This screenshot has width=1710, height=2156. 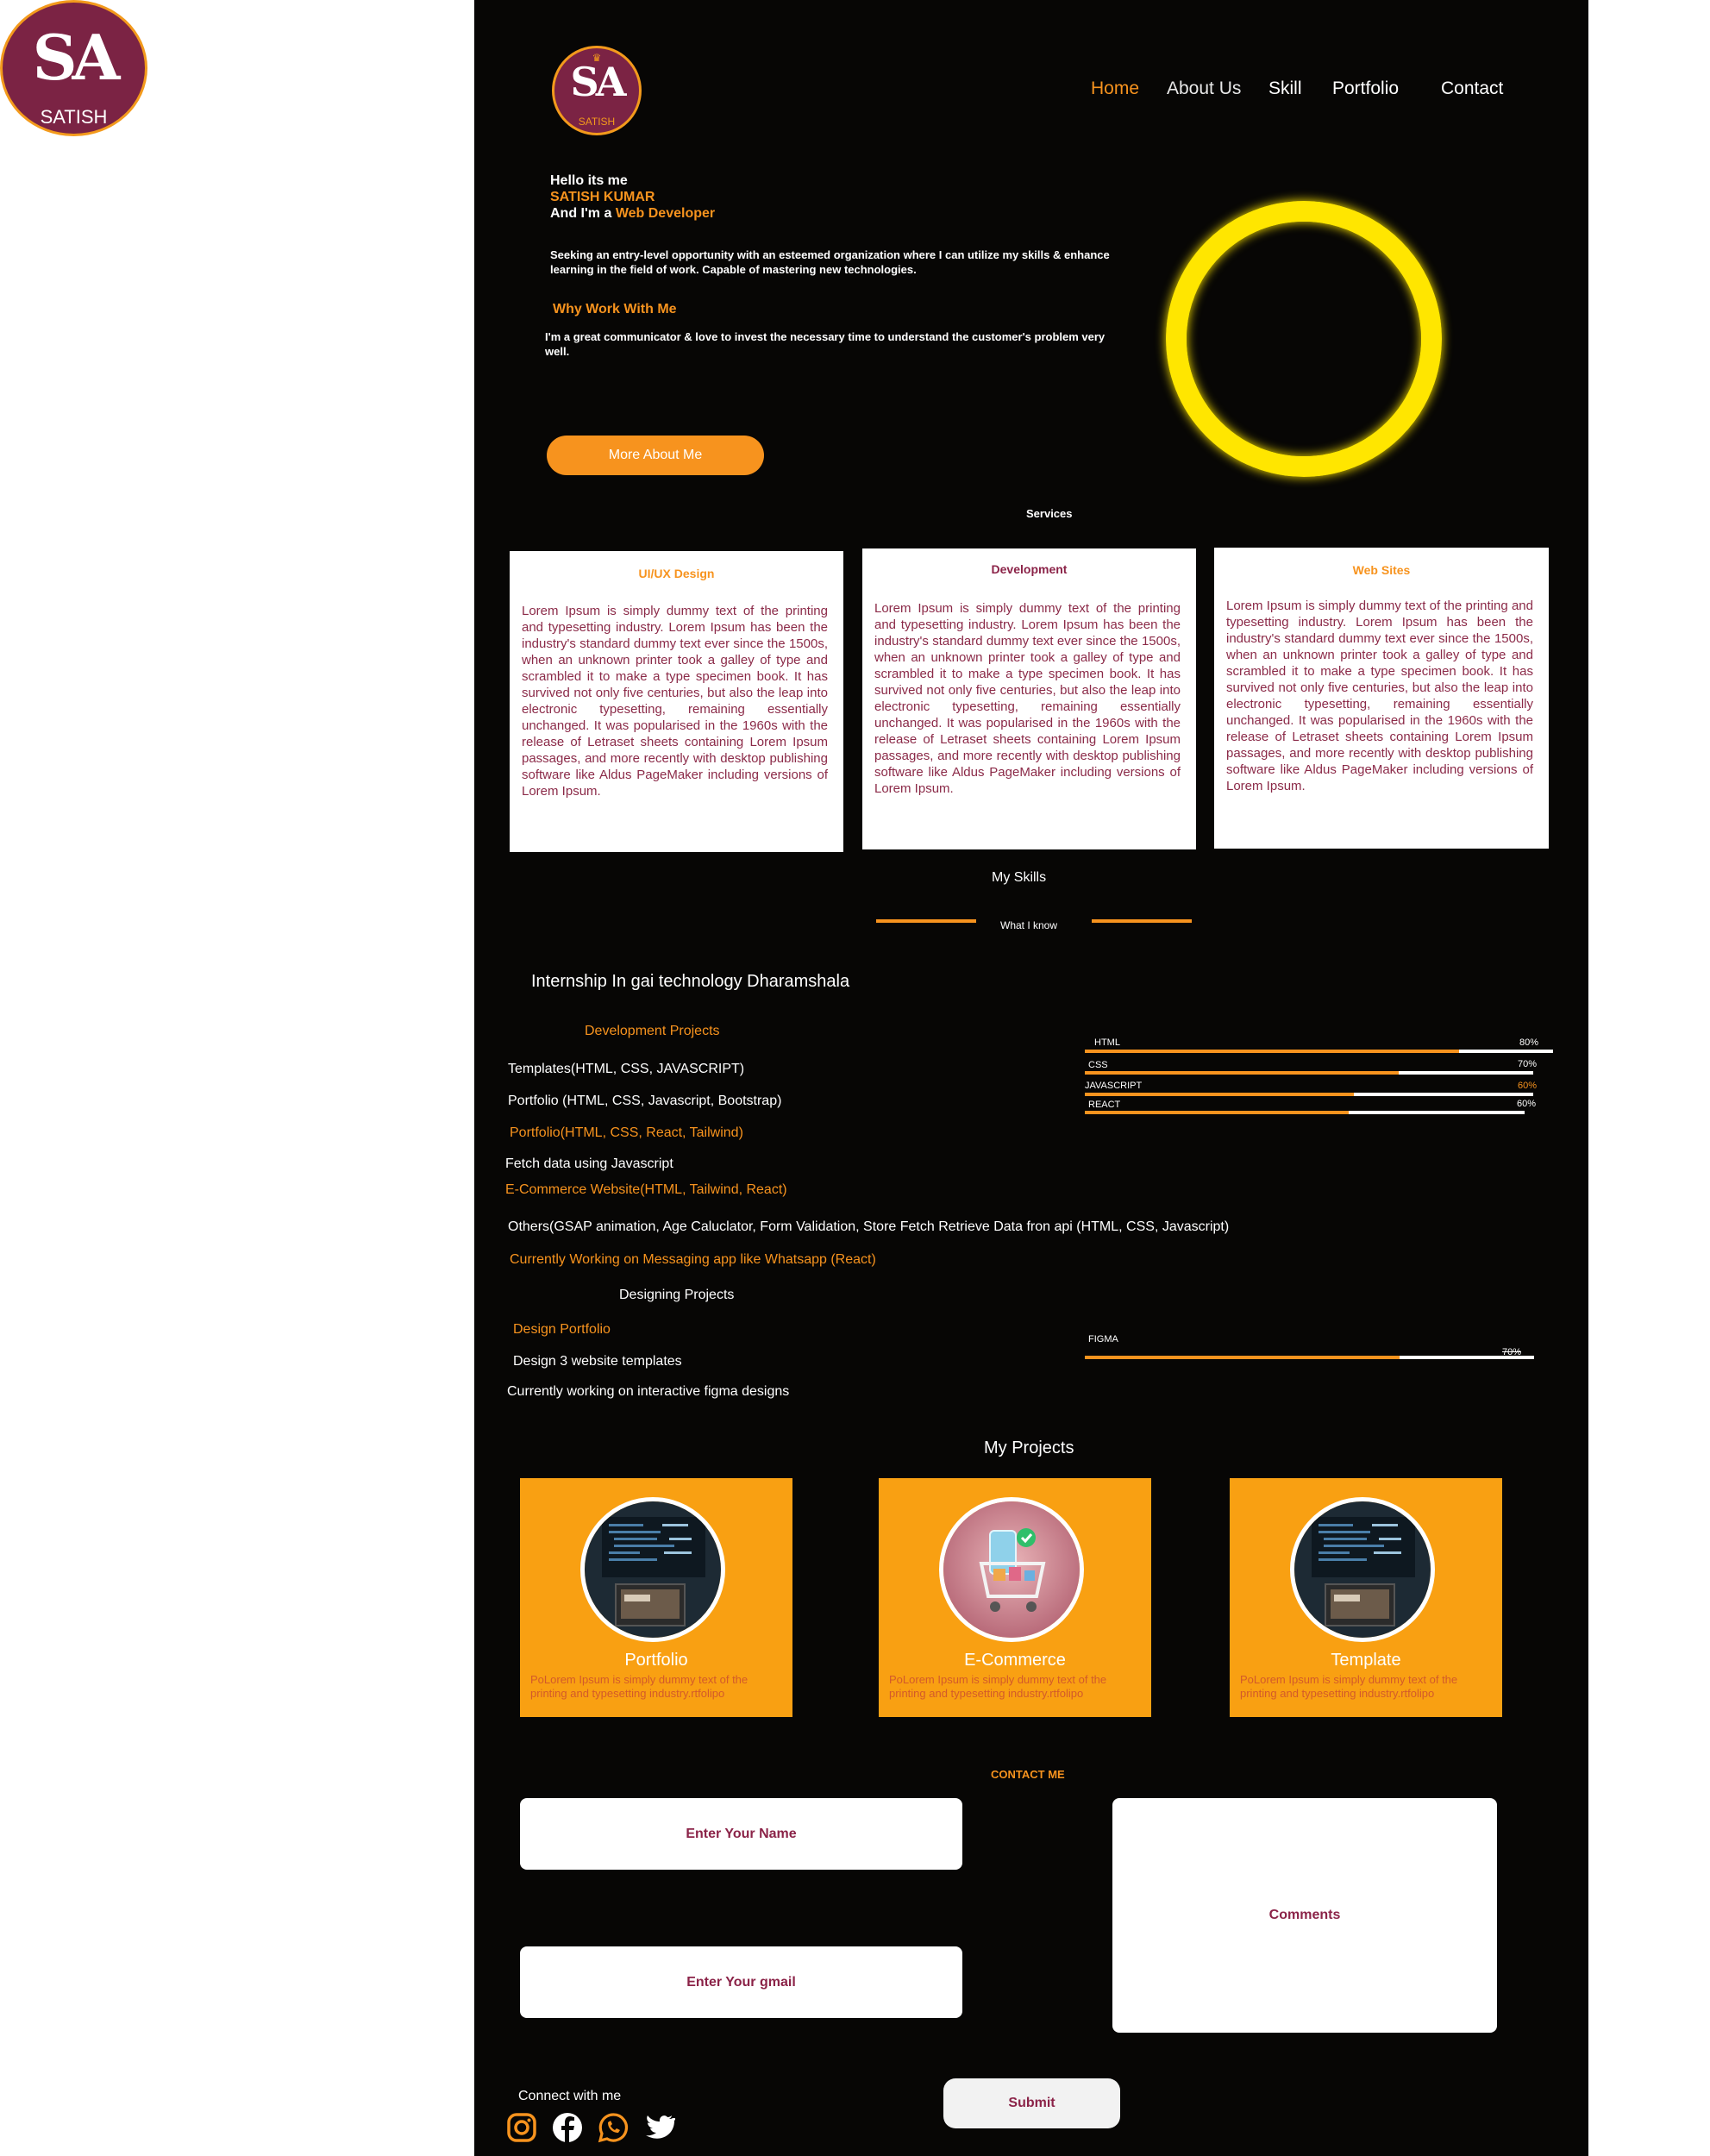 I want to click on hero-role: Web Developer, so click(x=665, y=213).